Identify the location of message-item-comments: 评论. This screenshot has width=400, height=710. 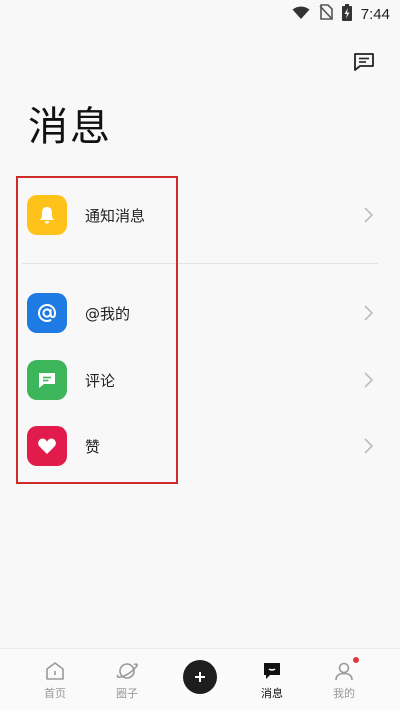
(200, 380).